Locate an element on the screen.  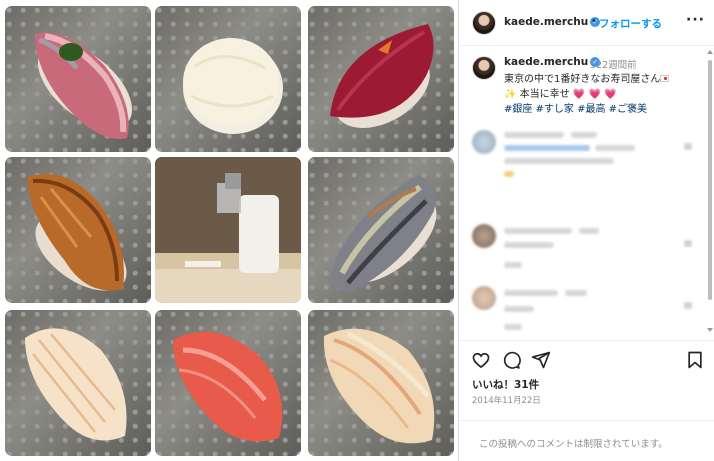
comment-icon is located at coordinates (511, 360).